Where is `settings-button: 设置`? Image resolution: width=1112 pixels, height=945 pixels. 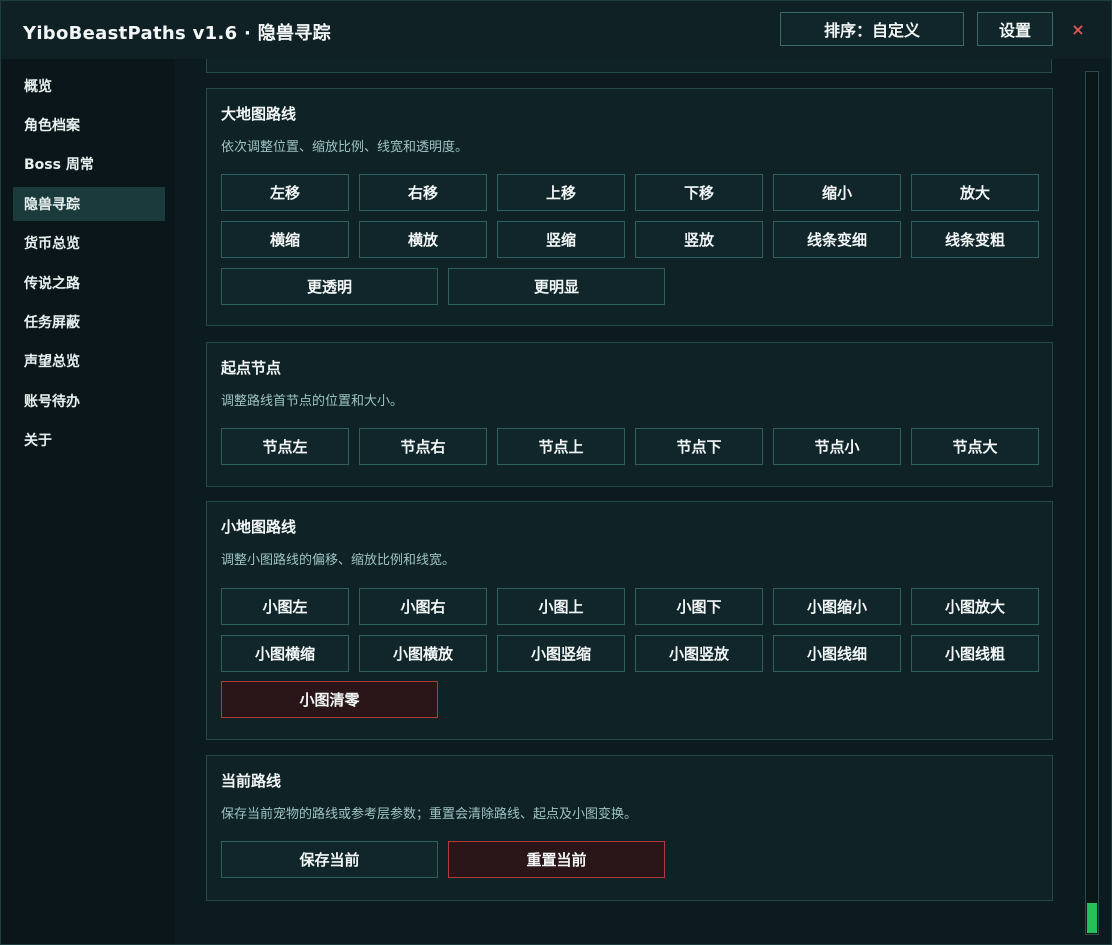 settings-button: 设置 is located at coordinates (1015, 29).